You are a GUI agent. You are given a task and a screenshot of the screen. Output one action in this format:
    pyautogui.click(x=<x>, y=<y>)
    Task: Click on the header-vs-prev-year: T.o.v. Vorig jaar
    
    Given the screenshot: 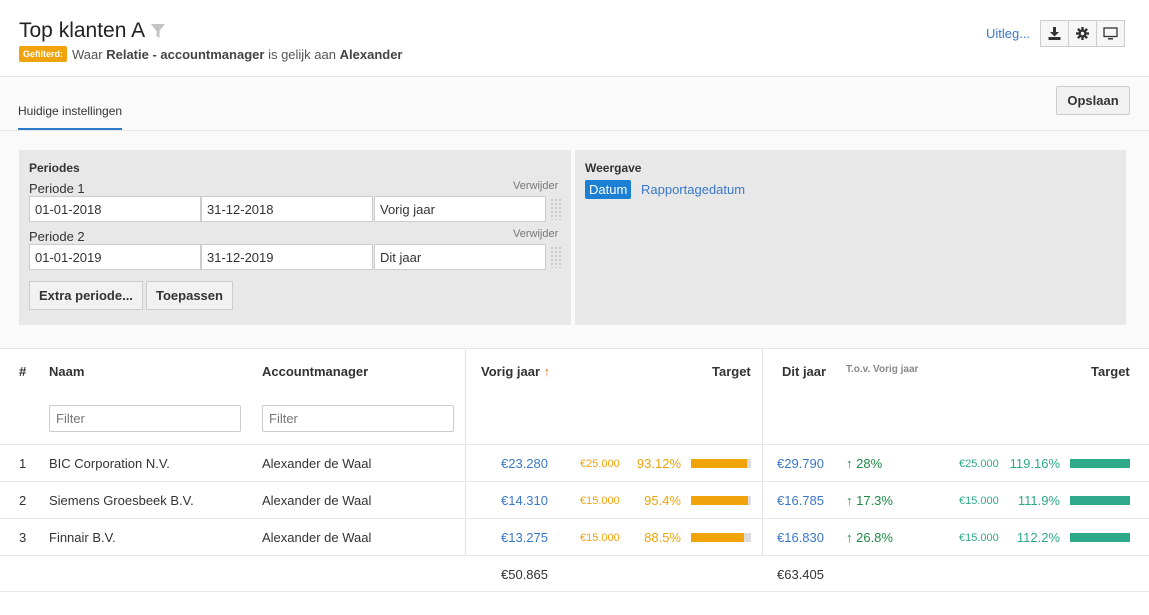 What is the action you would take?
    pyautogui.click(x=882, y=369)
    